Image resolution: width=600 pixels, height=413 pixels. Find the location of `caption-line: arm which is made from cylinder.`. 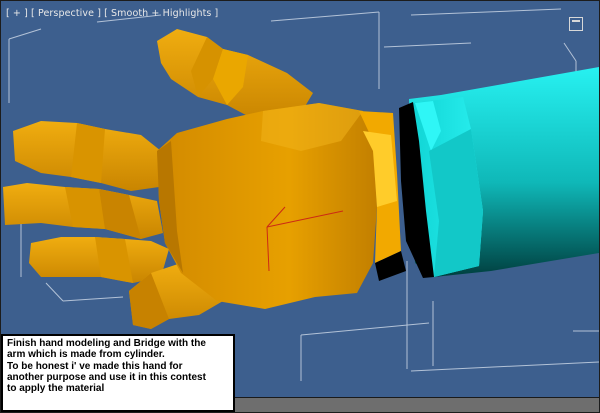

caption-line: arm which is made from cylinder. is located at coordinates (86, 355).